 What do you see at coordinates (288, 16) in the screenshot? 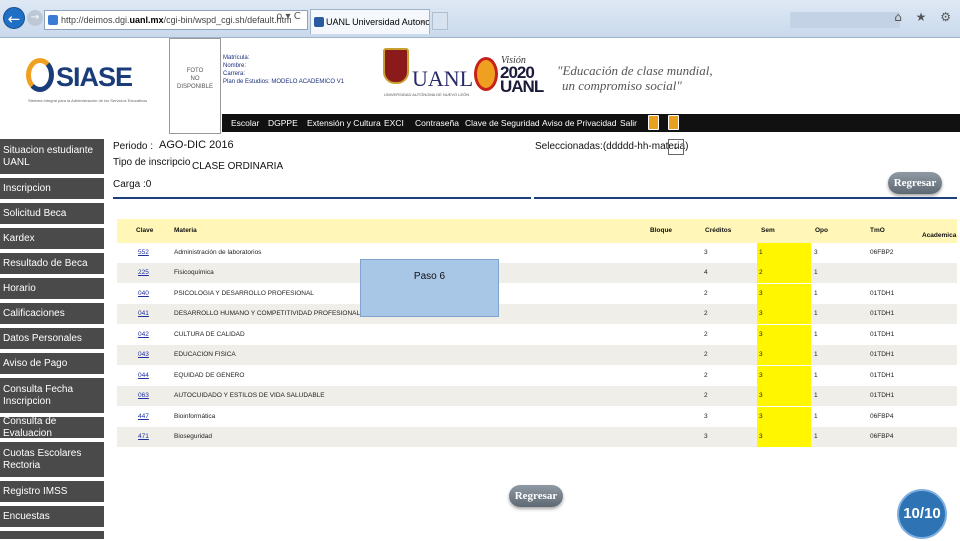
I see `address-tools: ρ ▾ C` at bounding box center [288, 16].